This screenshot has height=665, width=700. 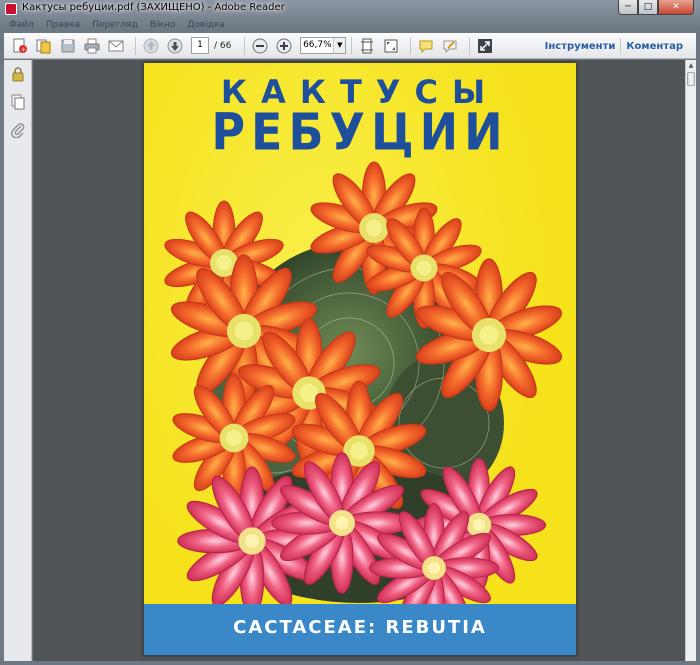 I want to click on lock-button, so click(x=18, y=74).